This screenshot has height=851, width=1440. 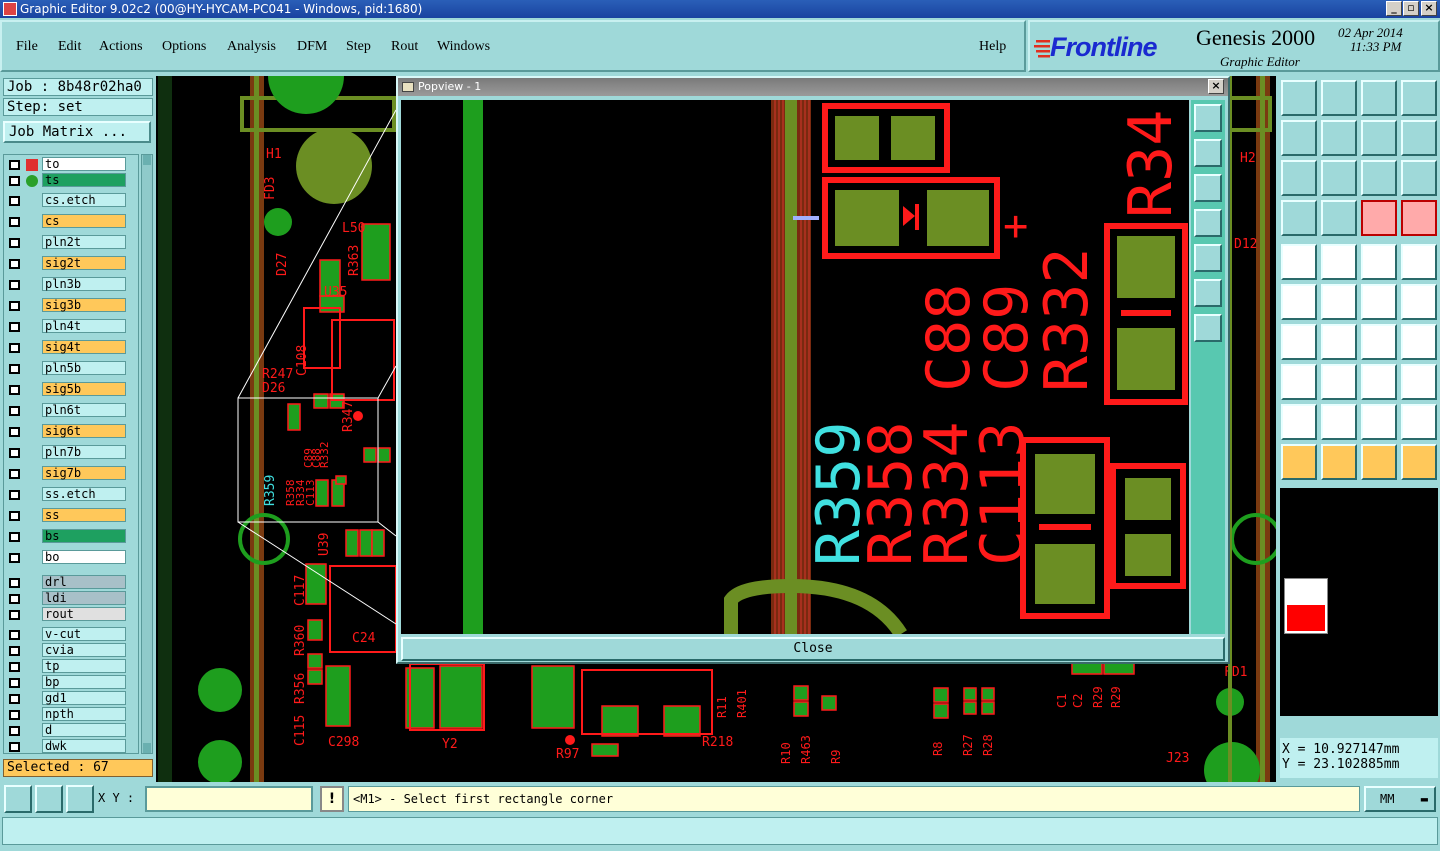 I want to click on layer-name: gd1, so click(x=84, y=698).